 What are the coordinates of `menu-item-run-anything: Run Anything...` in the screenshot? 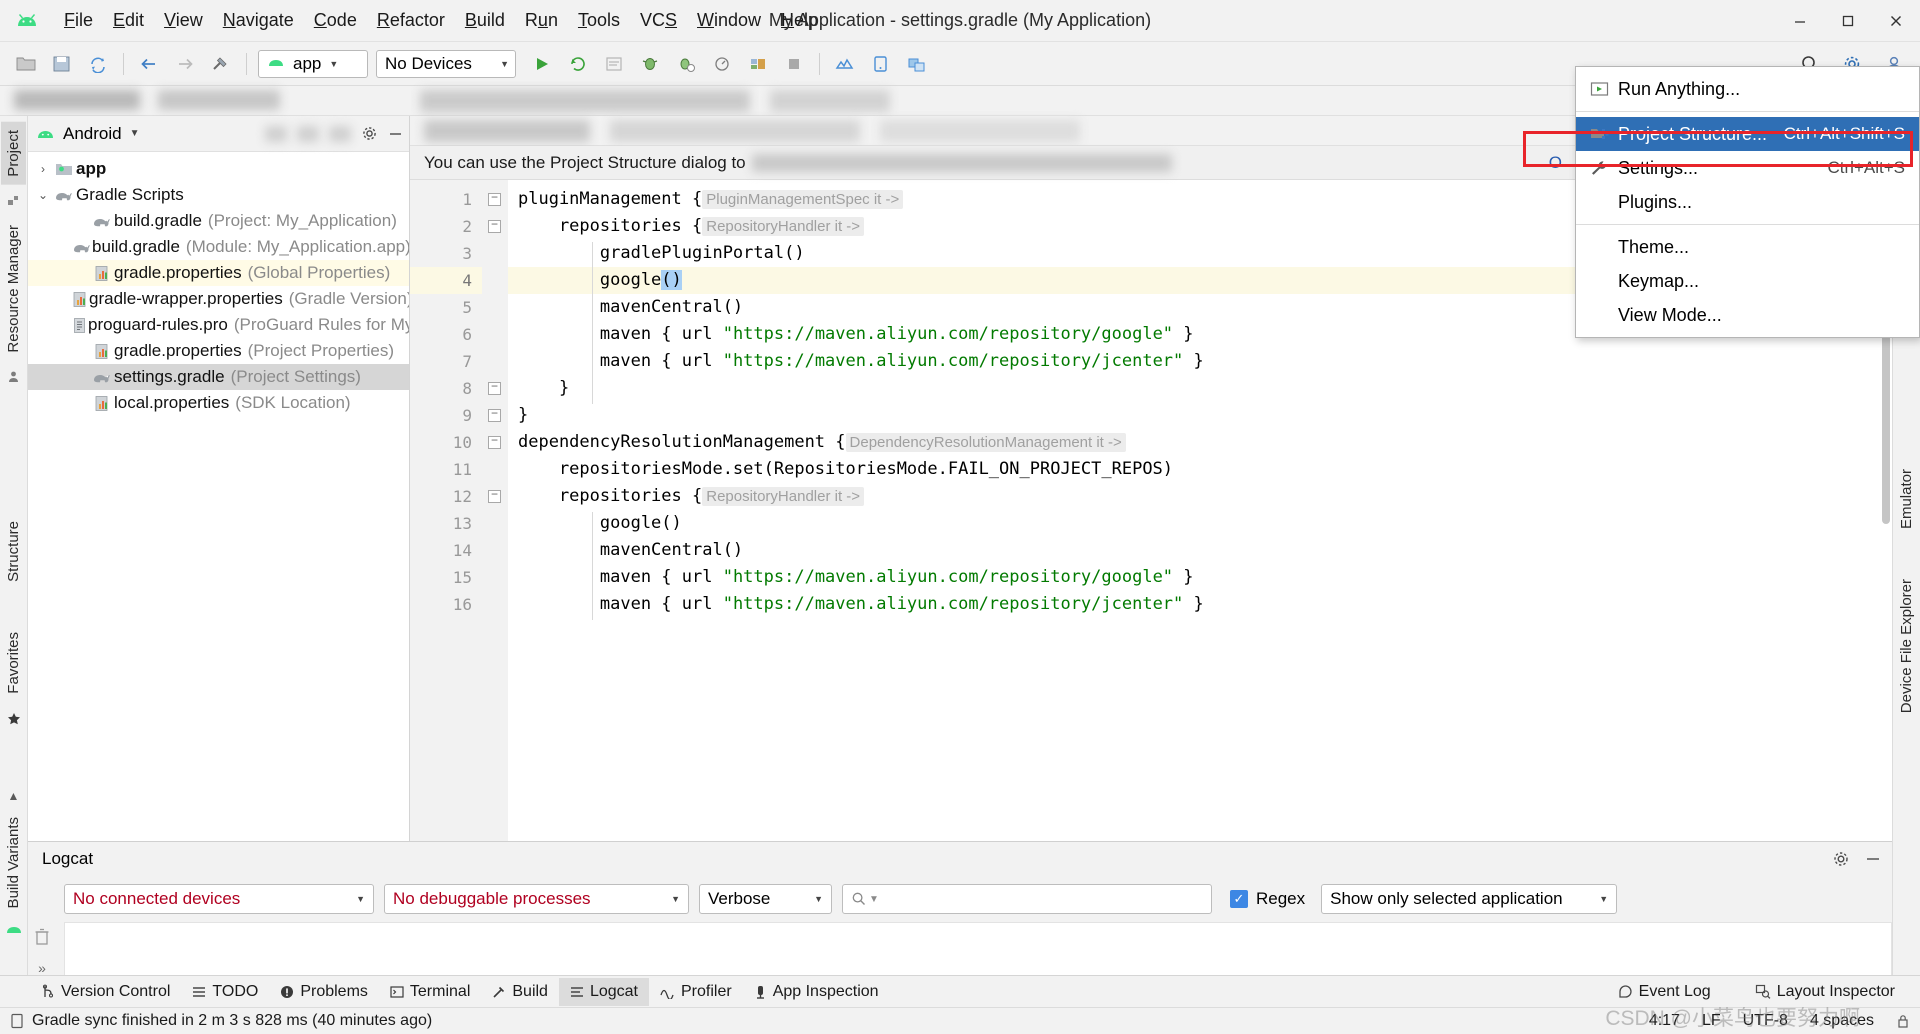 It's located at (1747, 89).